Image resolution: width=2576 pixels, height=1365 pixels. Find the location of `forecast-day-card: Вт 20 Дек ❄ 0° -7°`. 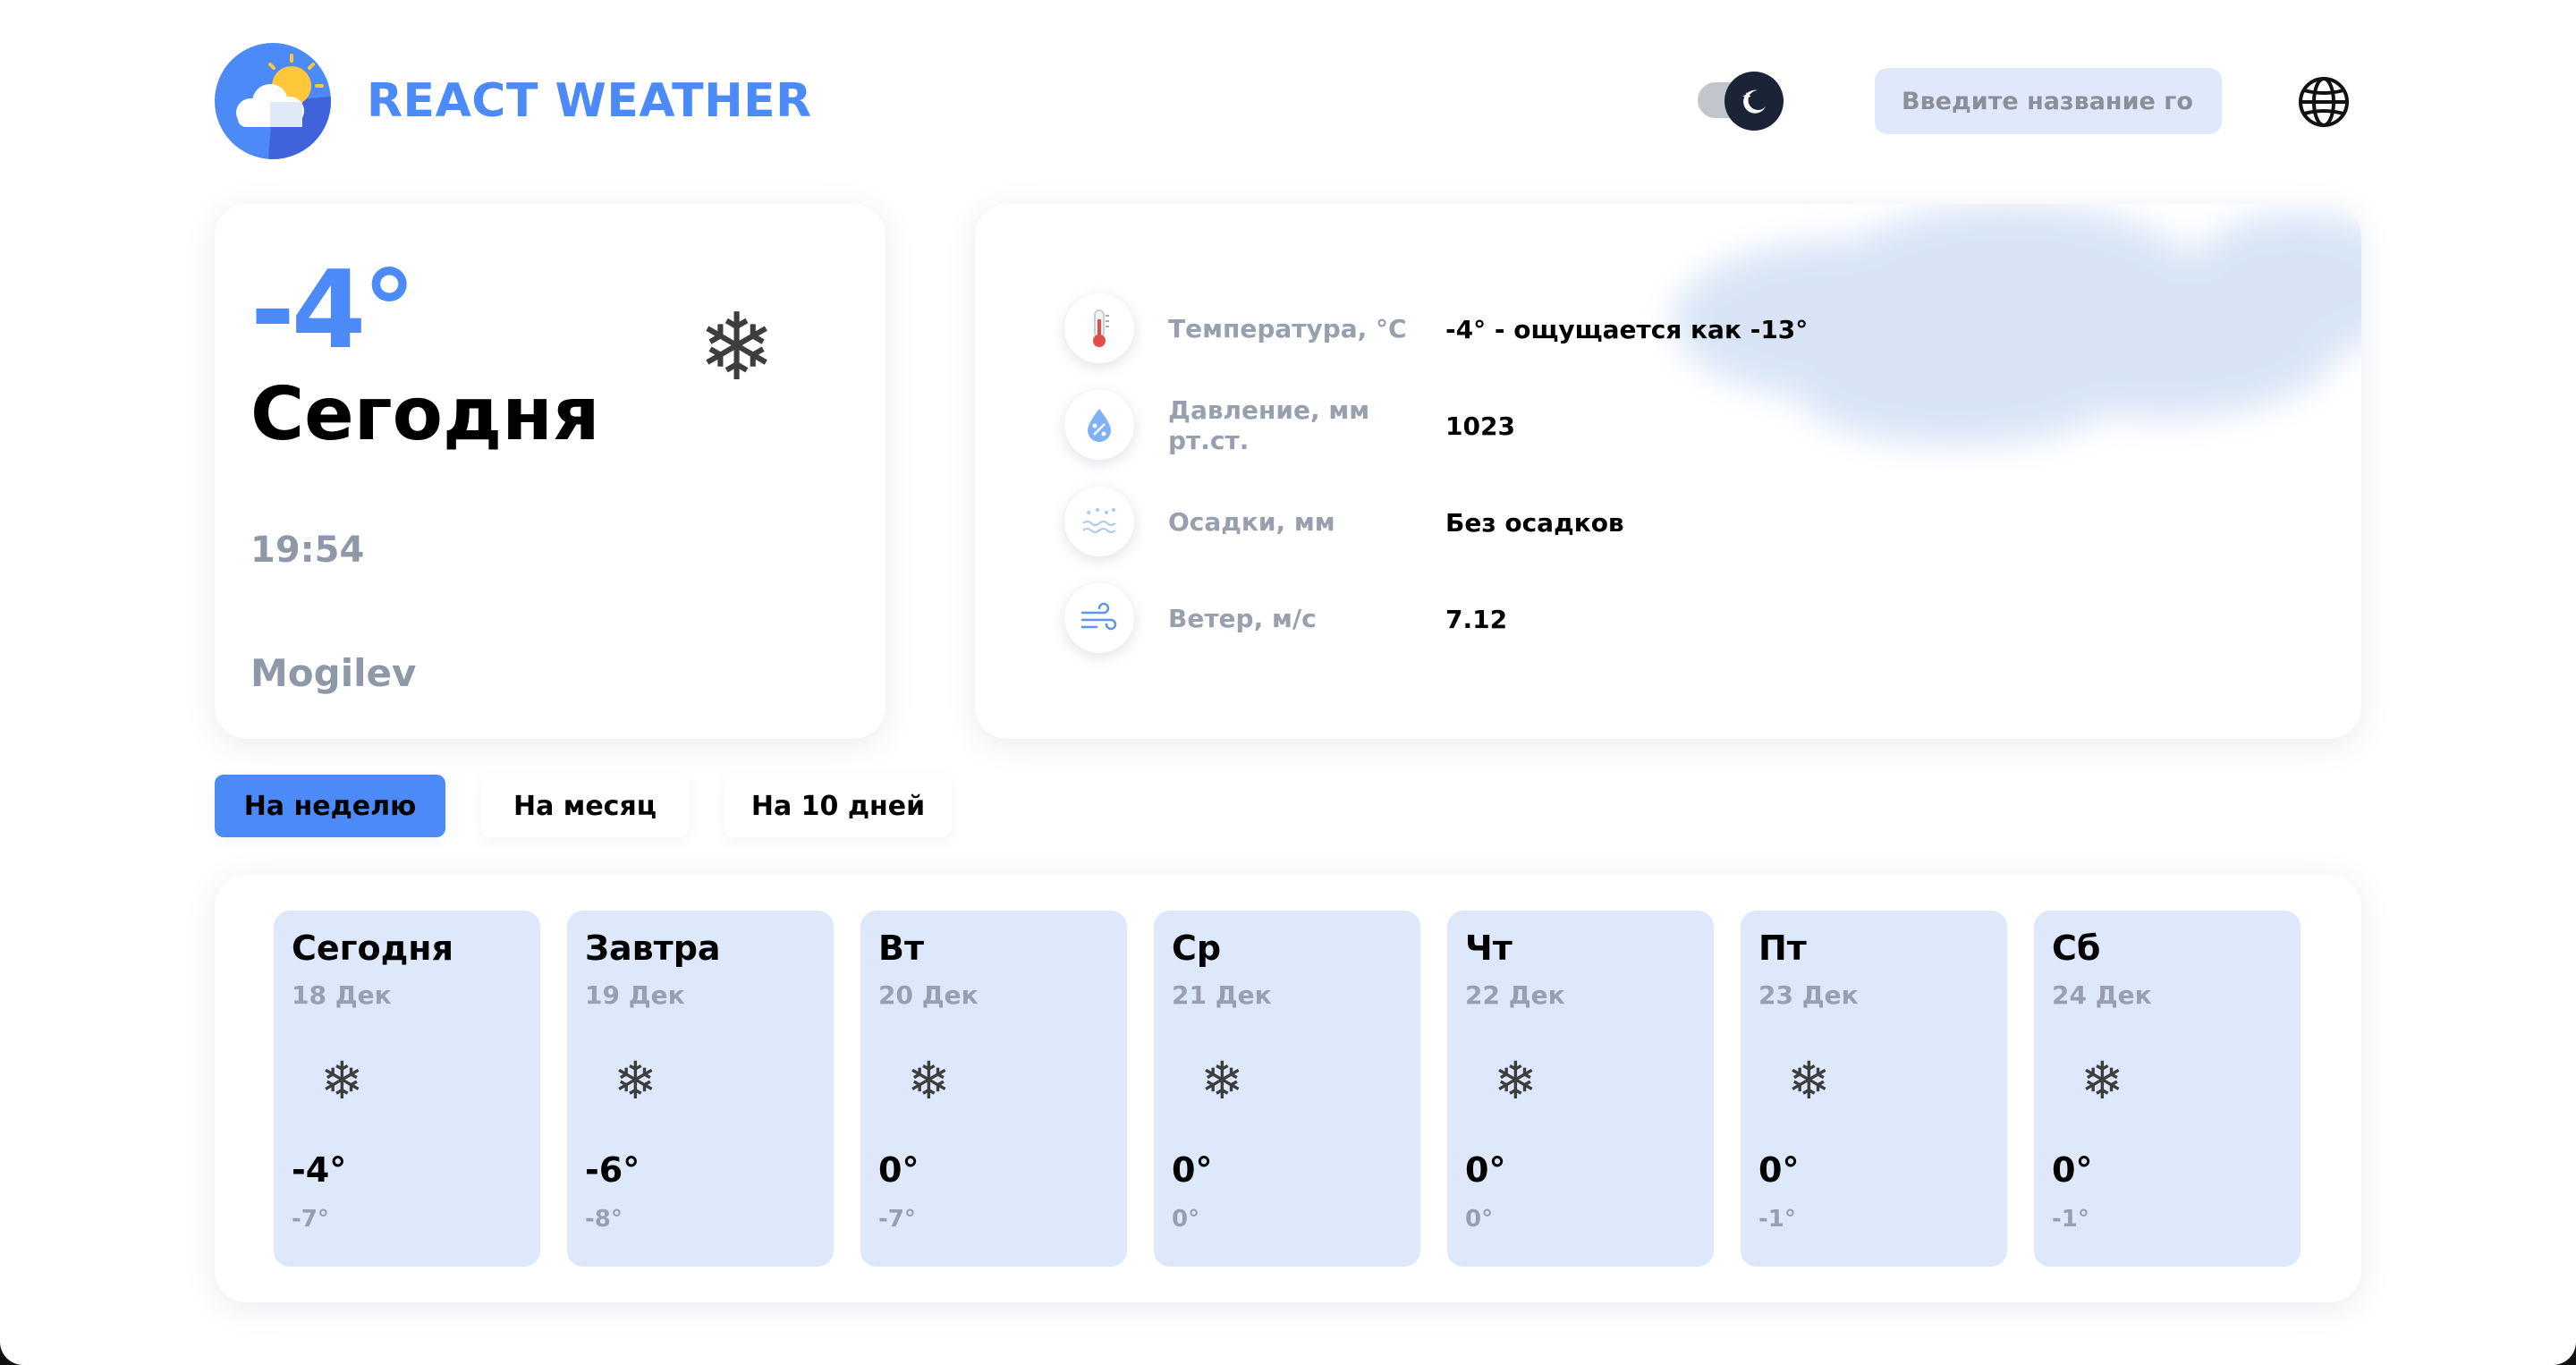

forecast-day-card: Вт 20 Дек ❄ 0° -7° is located at coordinates (993, 1089).